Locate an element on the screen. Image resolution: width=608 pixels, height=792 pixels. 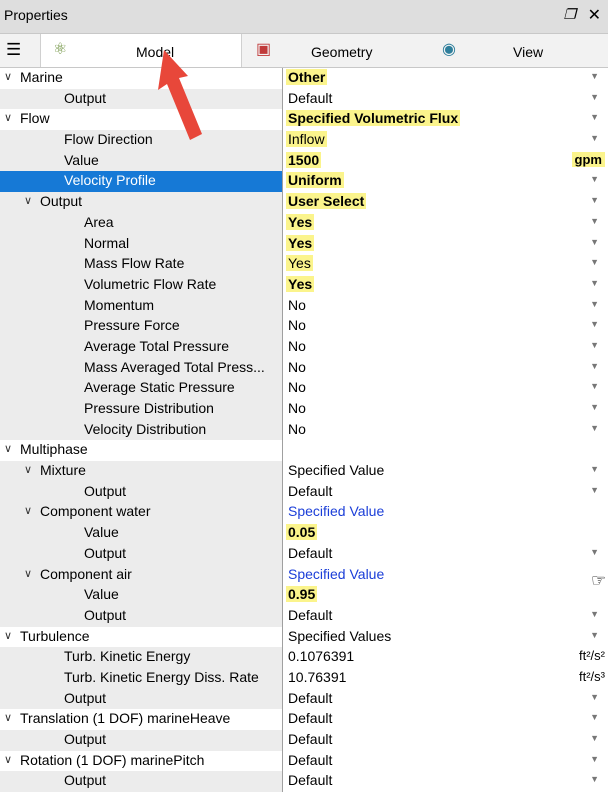
property-row: Mass Averaged Total Press... No ▼ is located at coordinates (304, 368).